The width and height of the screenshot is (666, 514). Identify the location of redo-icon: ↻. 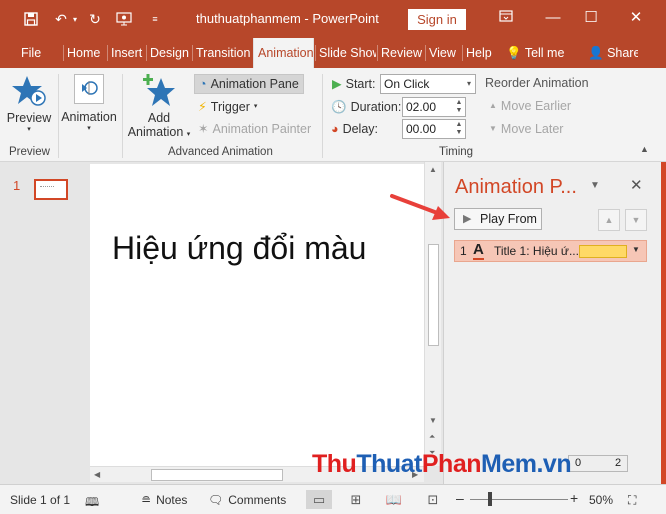
(95, 19).